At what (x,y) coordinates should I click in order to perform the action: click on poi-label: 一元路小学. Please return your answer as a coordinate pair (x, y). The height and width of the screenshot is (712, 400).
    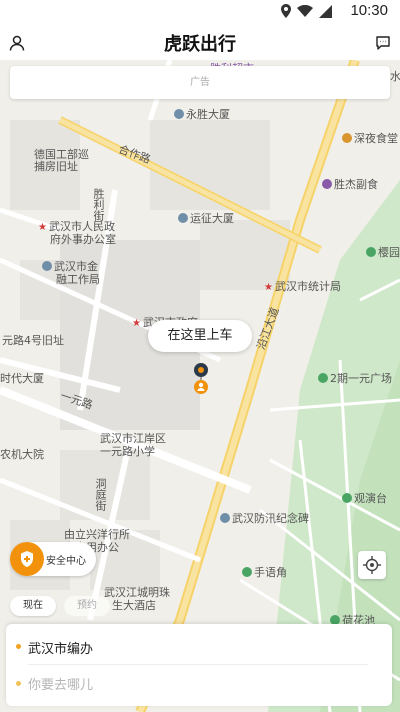
    Looking at the image, I should click on (127, 451).